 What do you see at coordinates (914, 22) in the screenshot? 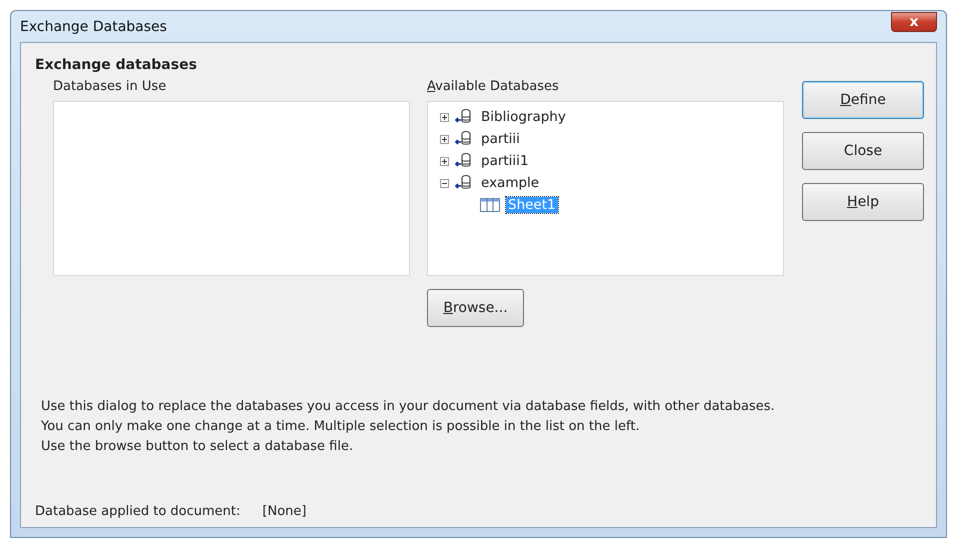
I see `window-close-button: x` at bounding box center [914, 22].